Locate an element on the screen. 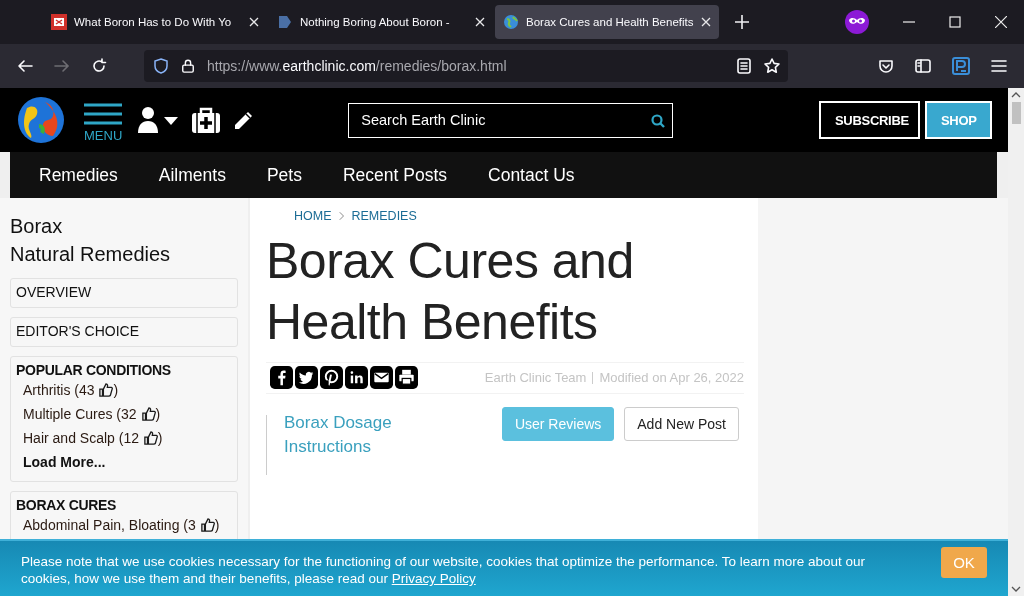 The image size is (1024, 596). sidebar-heading: POPULAR CONDITIONS is located at coordinates (94, 370).